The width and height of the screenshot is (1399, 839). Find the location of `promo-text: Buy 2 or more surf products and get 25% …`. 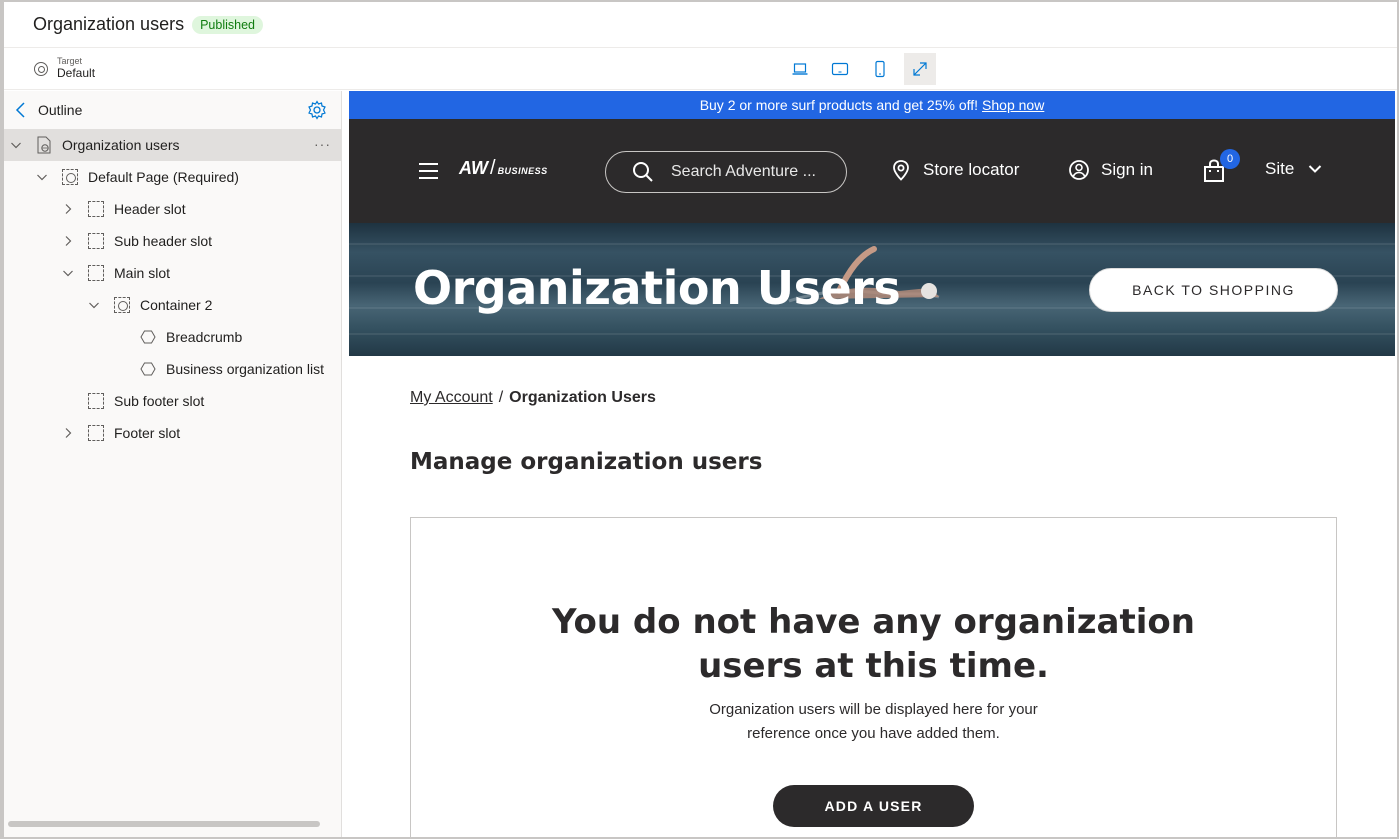

promo-text: Buy 2 or more surf products and get 25% … is located at coordinates (839, 105).